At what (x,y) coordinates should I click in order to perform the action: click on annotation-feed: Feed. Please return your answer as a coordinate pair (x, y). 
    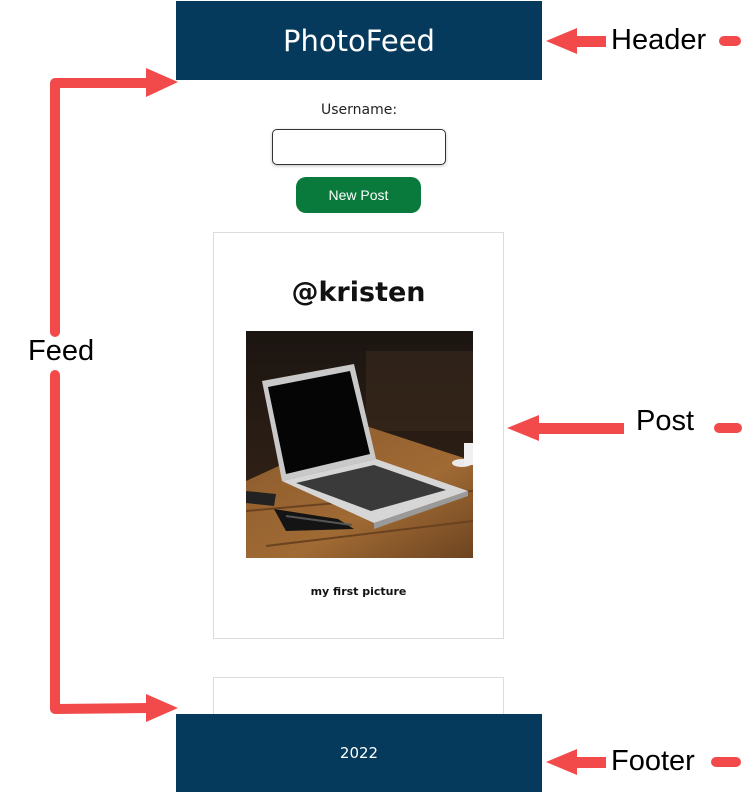
    Looking at the image, I should click on (61, 351).